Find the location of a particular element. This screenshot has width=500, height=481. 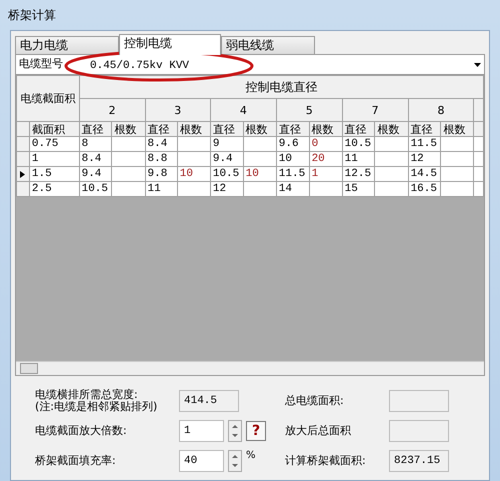

table-cell: 0 is located at coordinates (325, 144).